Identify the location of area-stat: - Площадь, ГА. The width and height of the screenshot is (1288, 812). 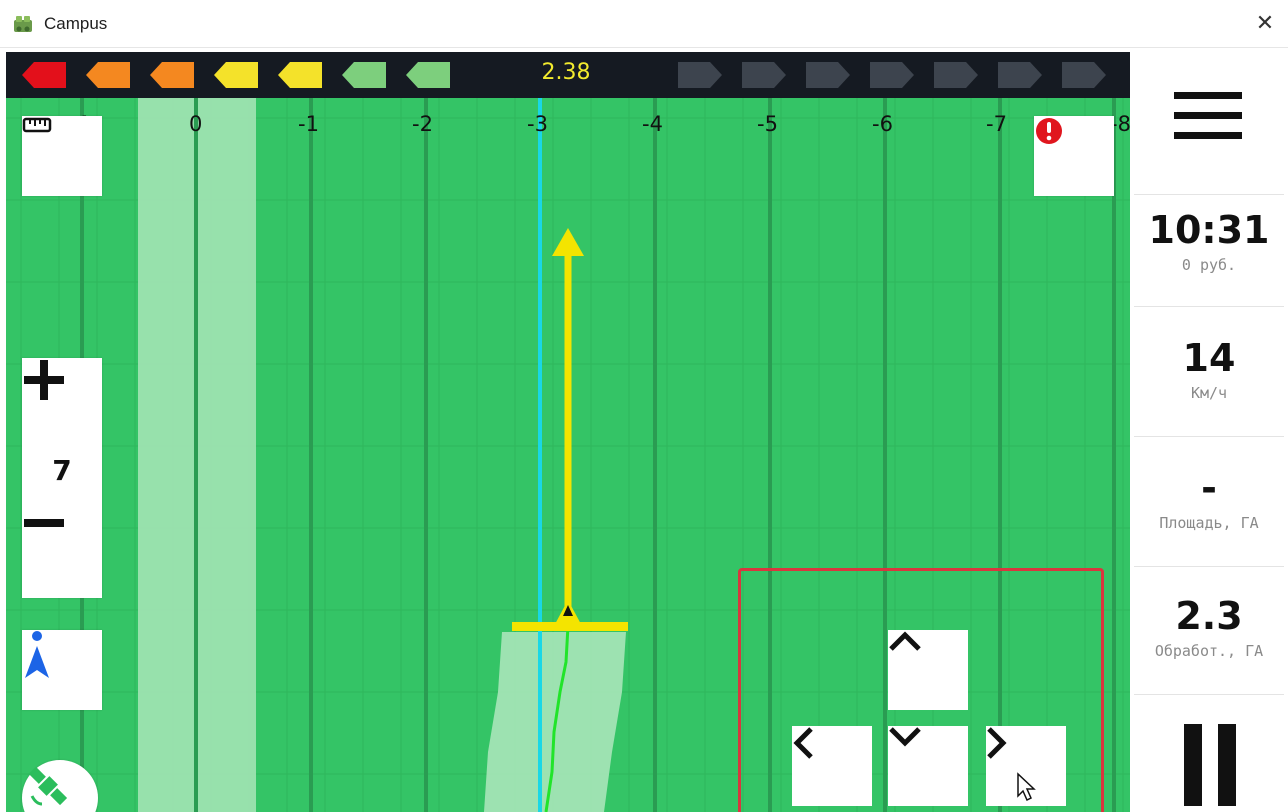
(1209, 499).